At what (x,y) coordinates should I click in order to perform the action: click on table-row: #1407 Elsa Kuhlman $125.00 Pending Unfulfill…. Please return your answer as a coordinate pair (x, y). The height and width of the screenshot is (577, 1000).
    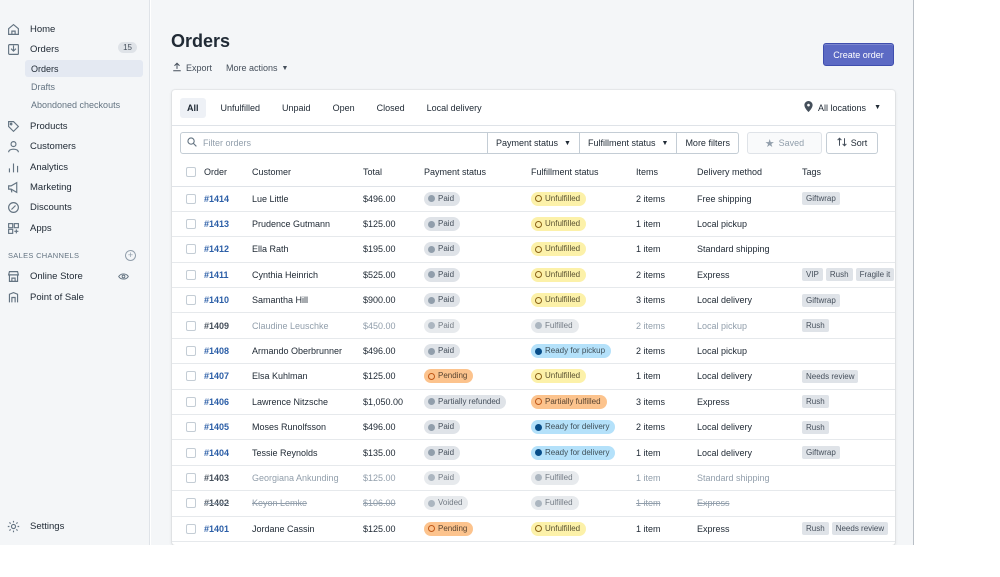
    Looking at the image, I should click on (533, 376).